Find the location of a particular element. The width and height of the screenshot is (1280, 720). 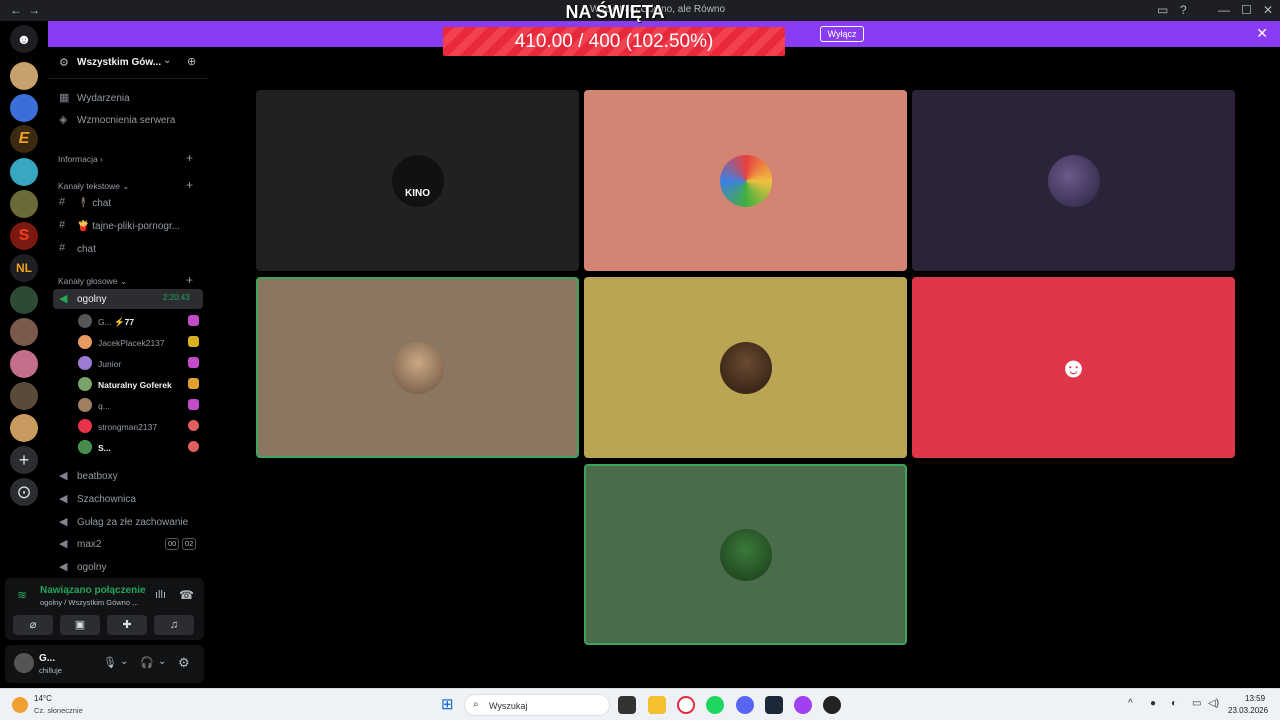

category-text: Kanały tekstowe ⌄ is located at coordinates (93, 186).